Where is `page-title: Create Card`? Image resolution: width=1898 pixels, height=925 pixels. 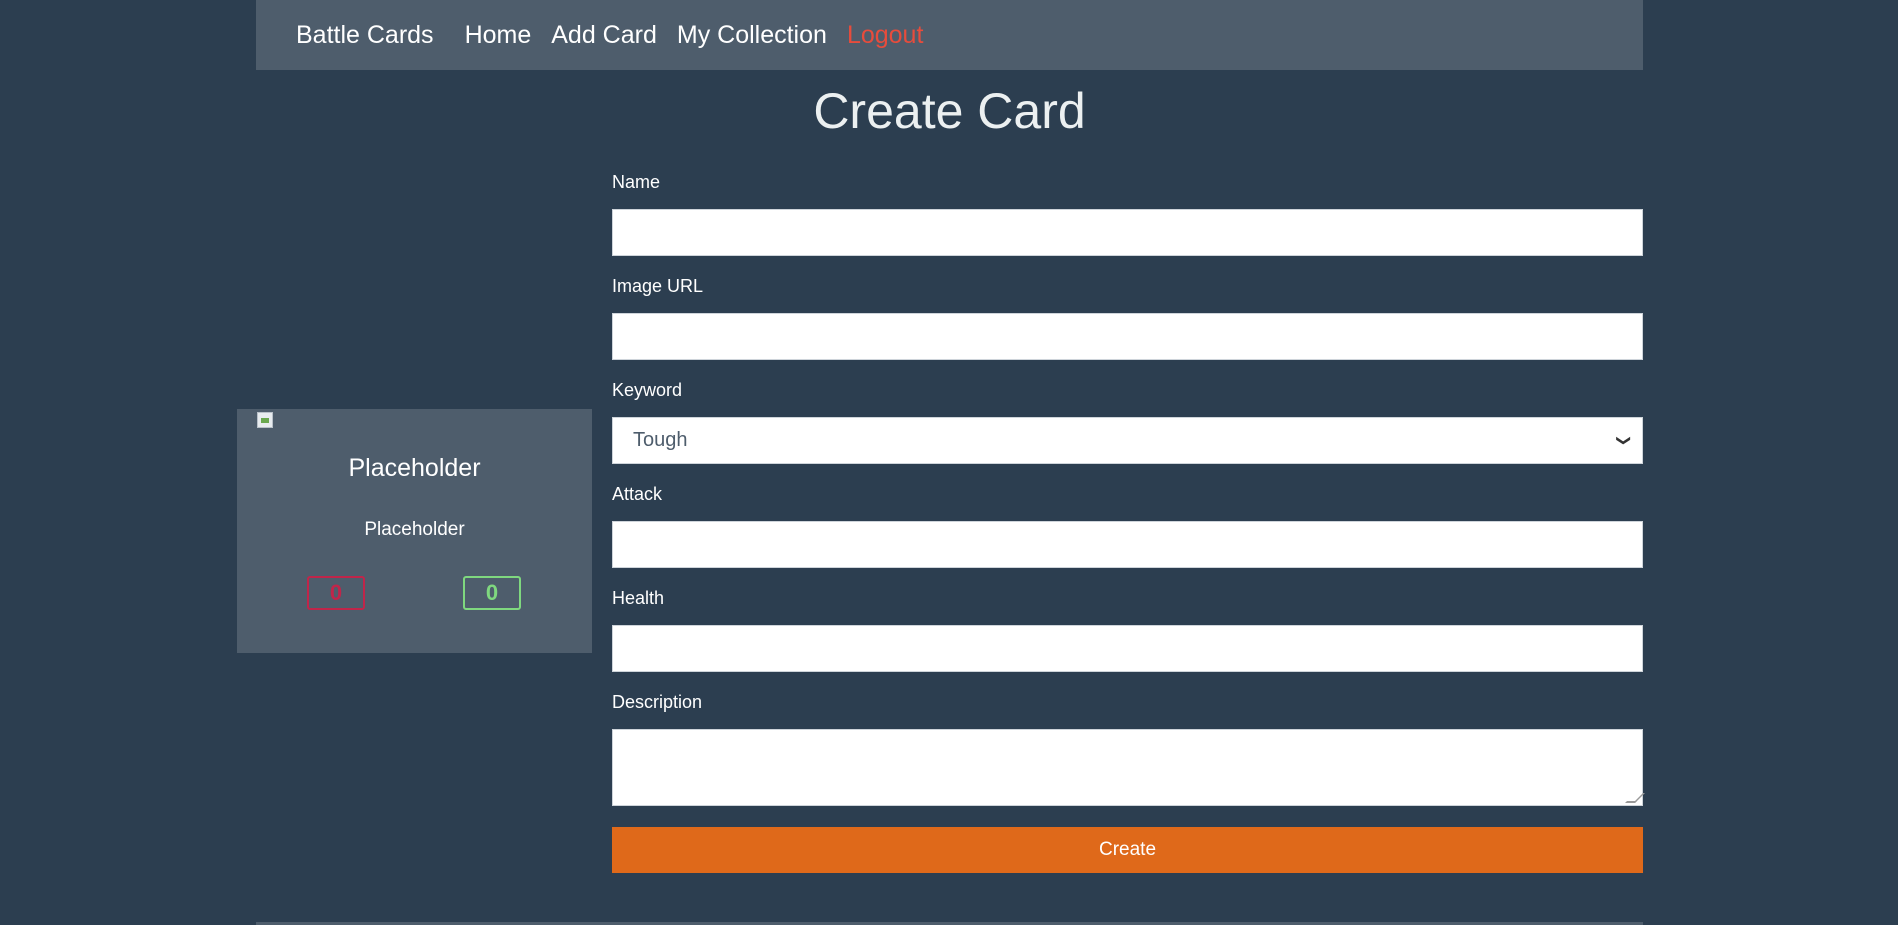
page-title: Create Card is located at coordinates (949, 111).